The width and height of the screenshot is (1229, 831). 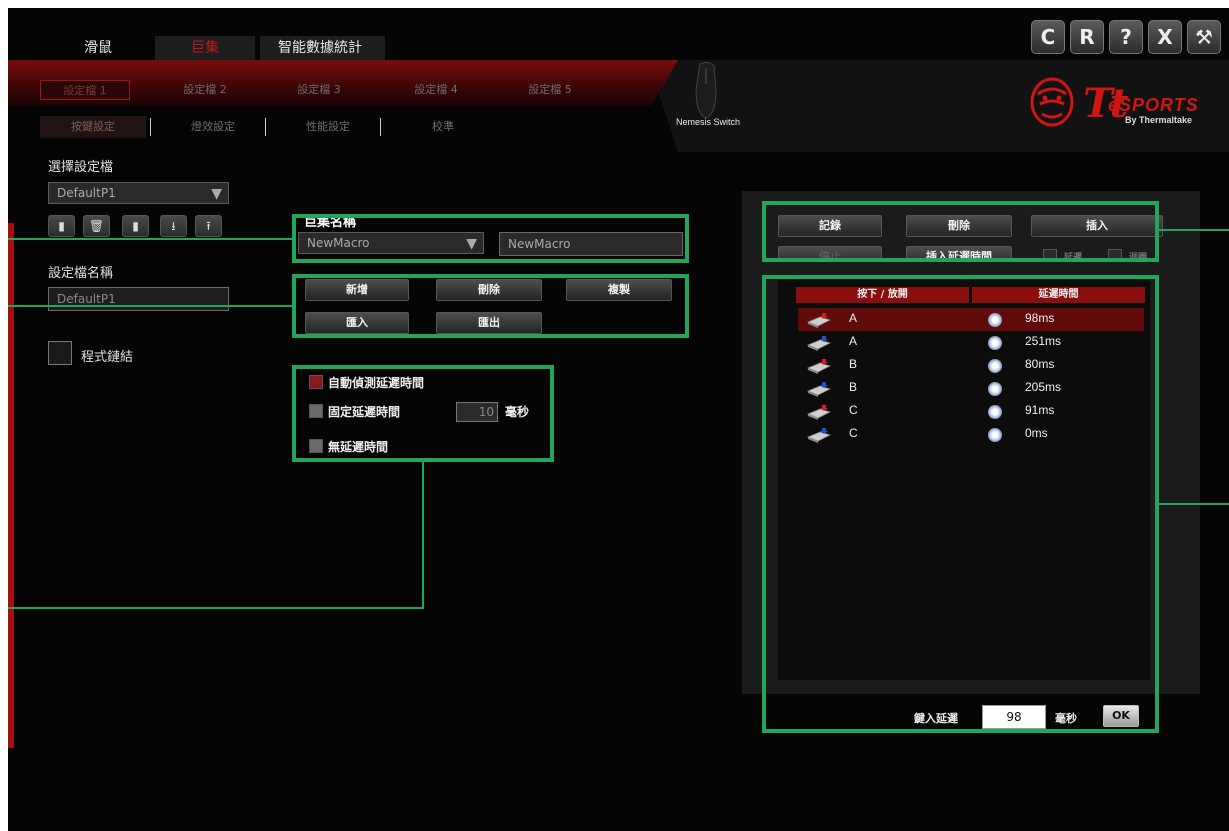 What do you see at coordinates (81, 167) in the screenshot?
I see `select-profile-label: 選擇設定檔` at bounding box center [81, 167].